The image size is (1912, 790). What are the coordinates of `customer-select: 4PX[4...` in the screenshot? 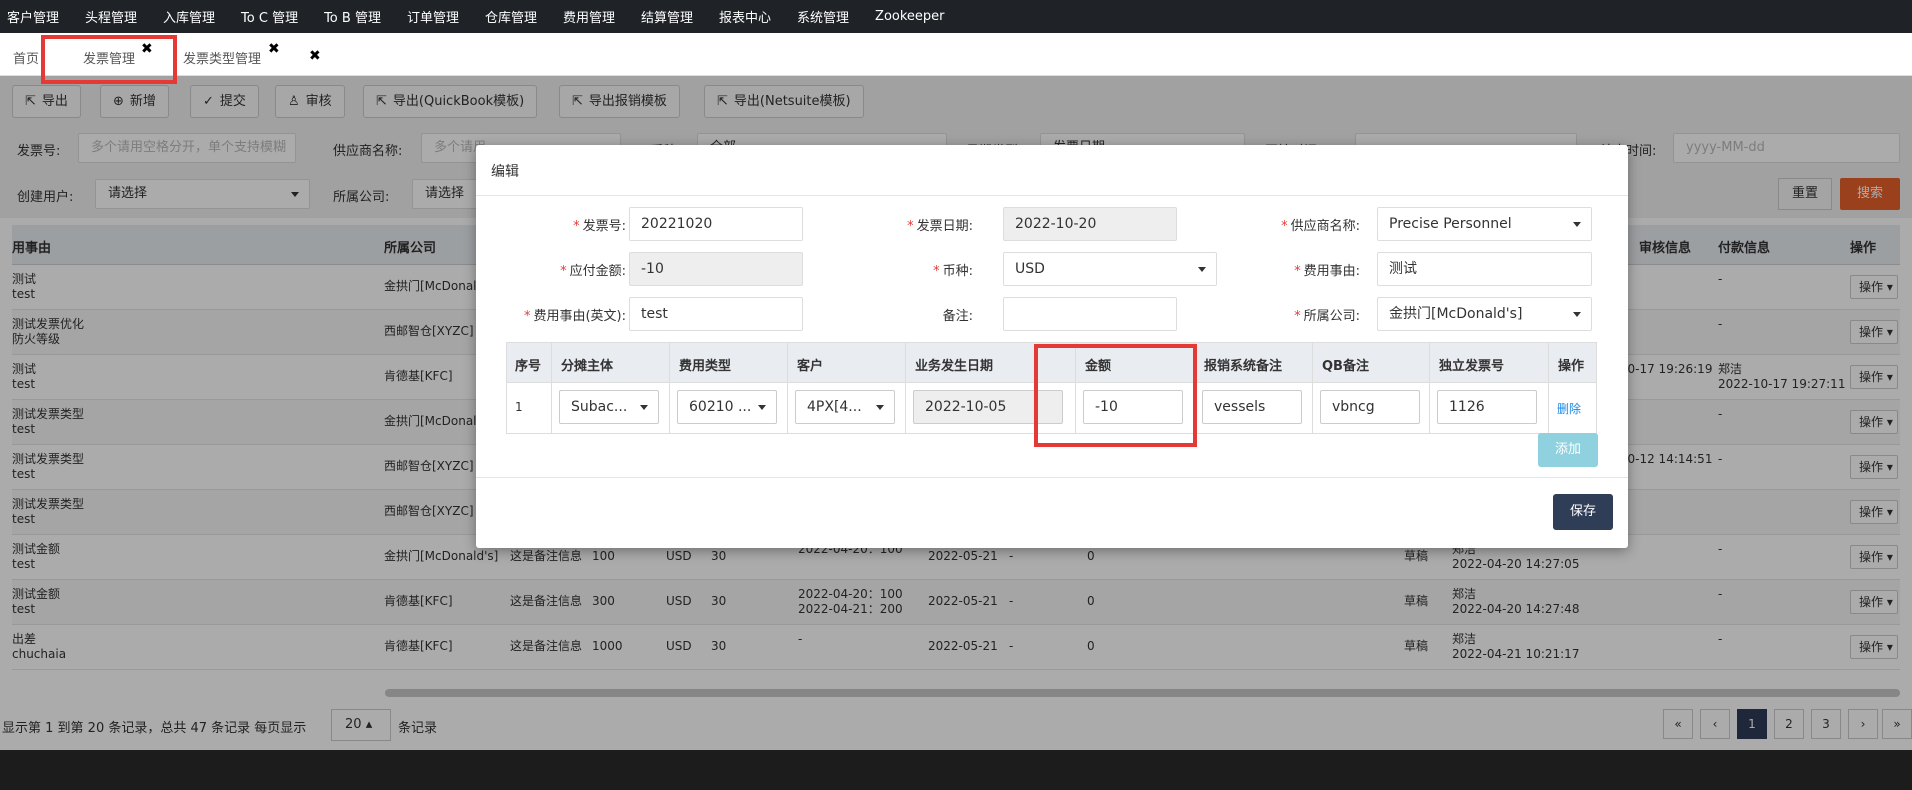 It's located at (845, 407).